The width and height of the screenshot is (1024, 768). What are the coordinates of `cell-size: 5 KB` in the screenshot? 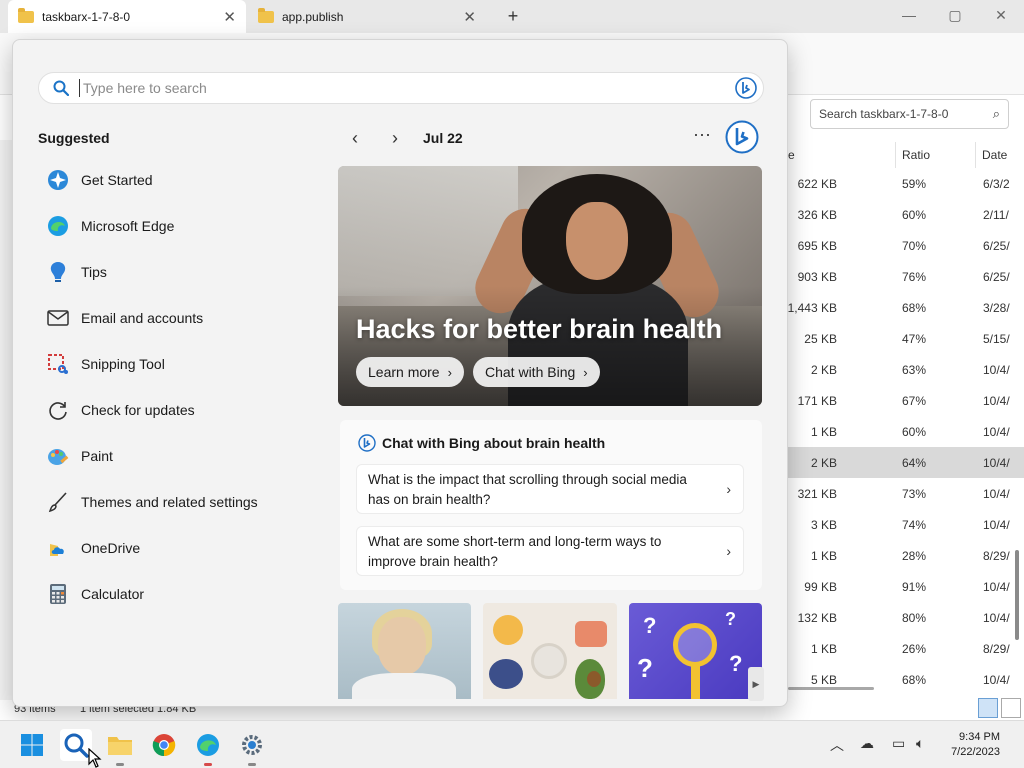 It's located at (823, 680).